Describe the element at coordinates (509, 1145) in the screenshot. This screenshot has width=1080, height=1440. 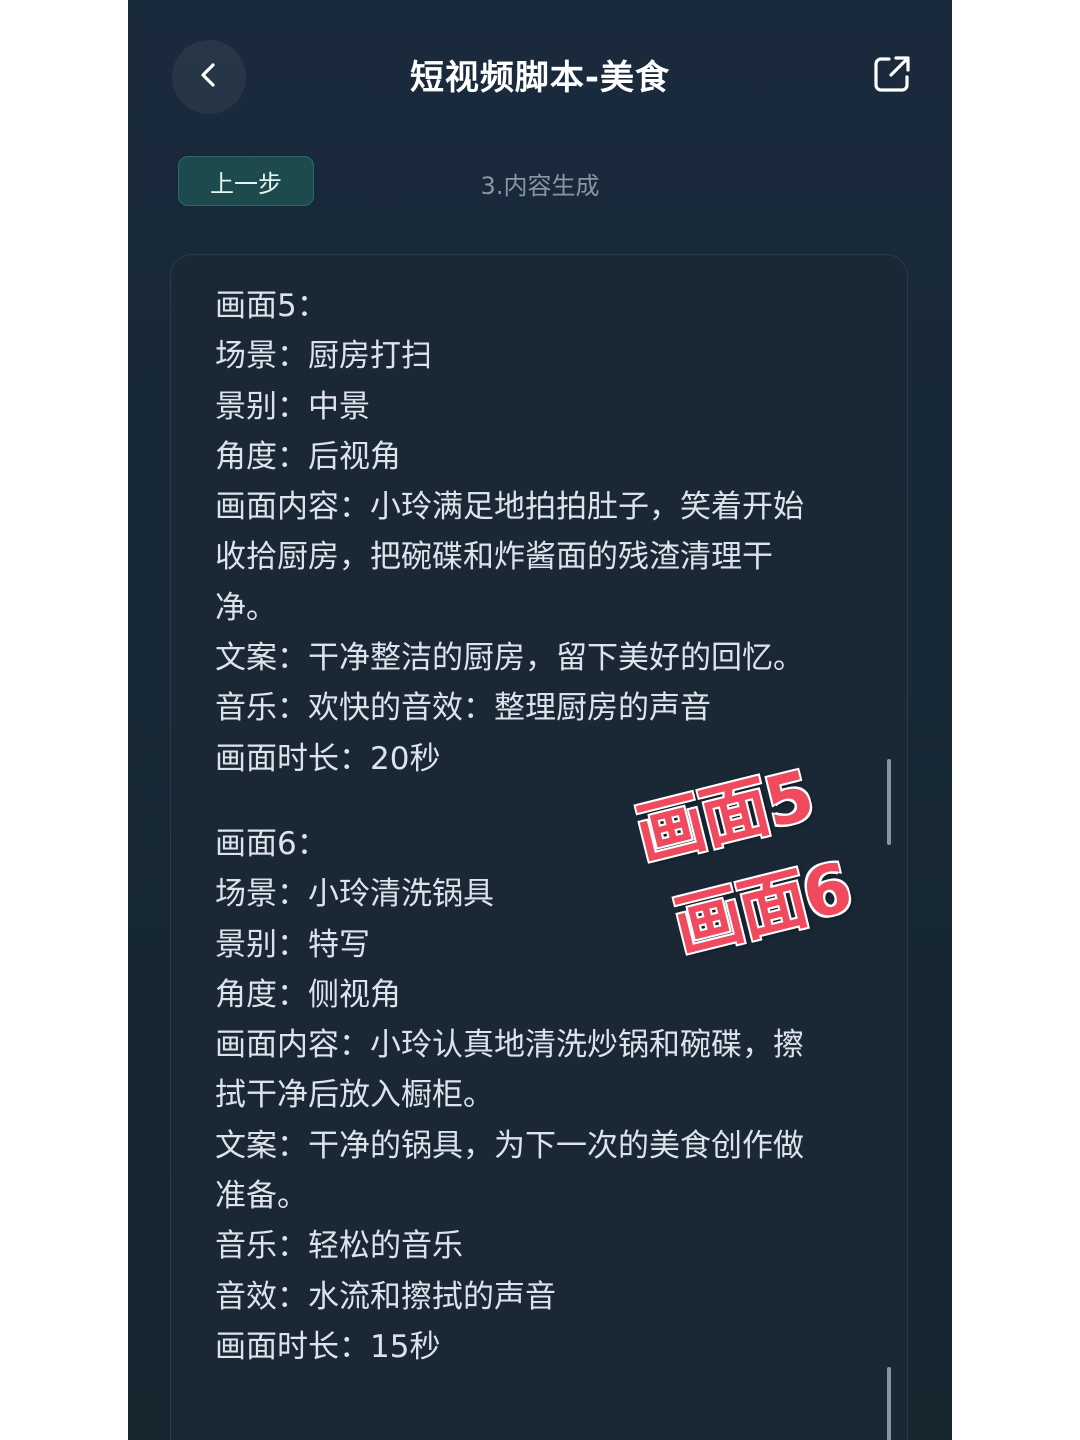
I see `scene6-copy-line: 文案：干净的锅具，为下一次的美食创作做` at that location.